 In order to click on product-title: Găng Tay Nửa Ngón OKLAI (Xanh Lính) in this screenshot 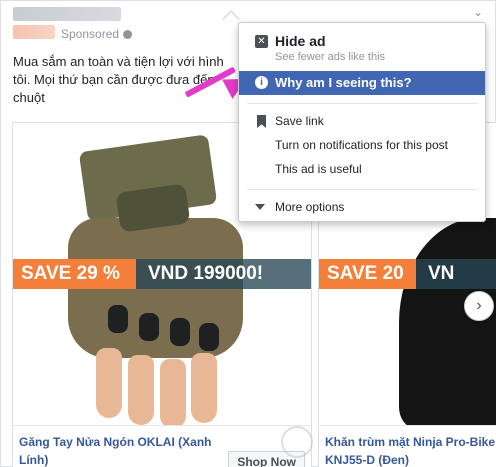, I will do `click(119, 450)`.